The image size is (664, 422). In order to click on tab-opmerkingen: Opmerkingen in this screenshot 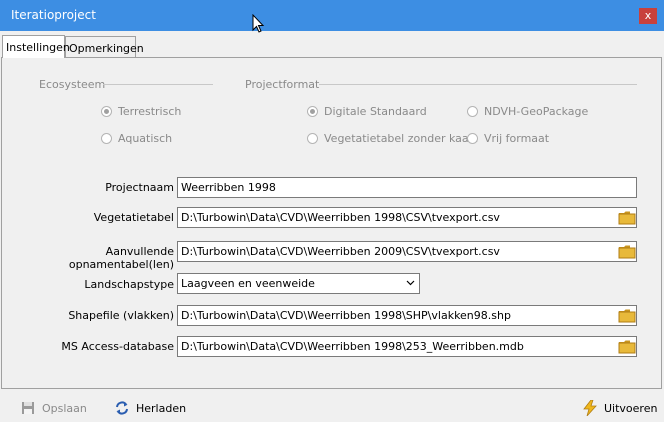, I will do `click(104, 47)`.